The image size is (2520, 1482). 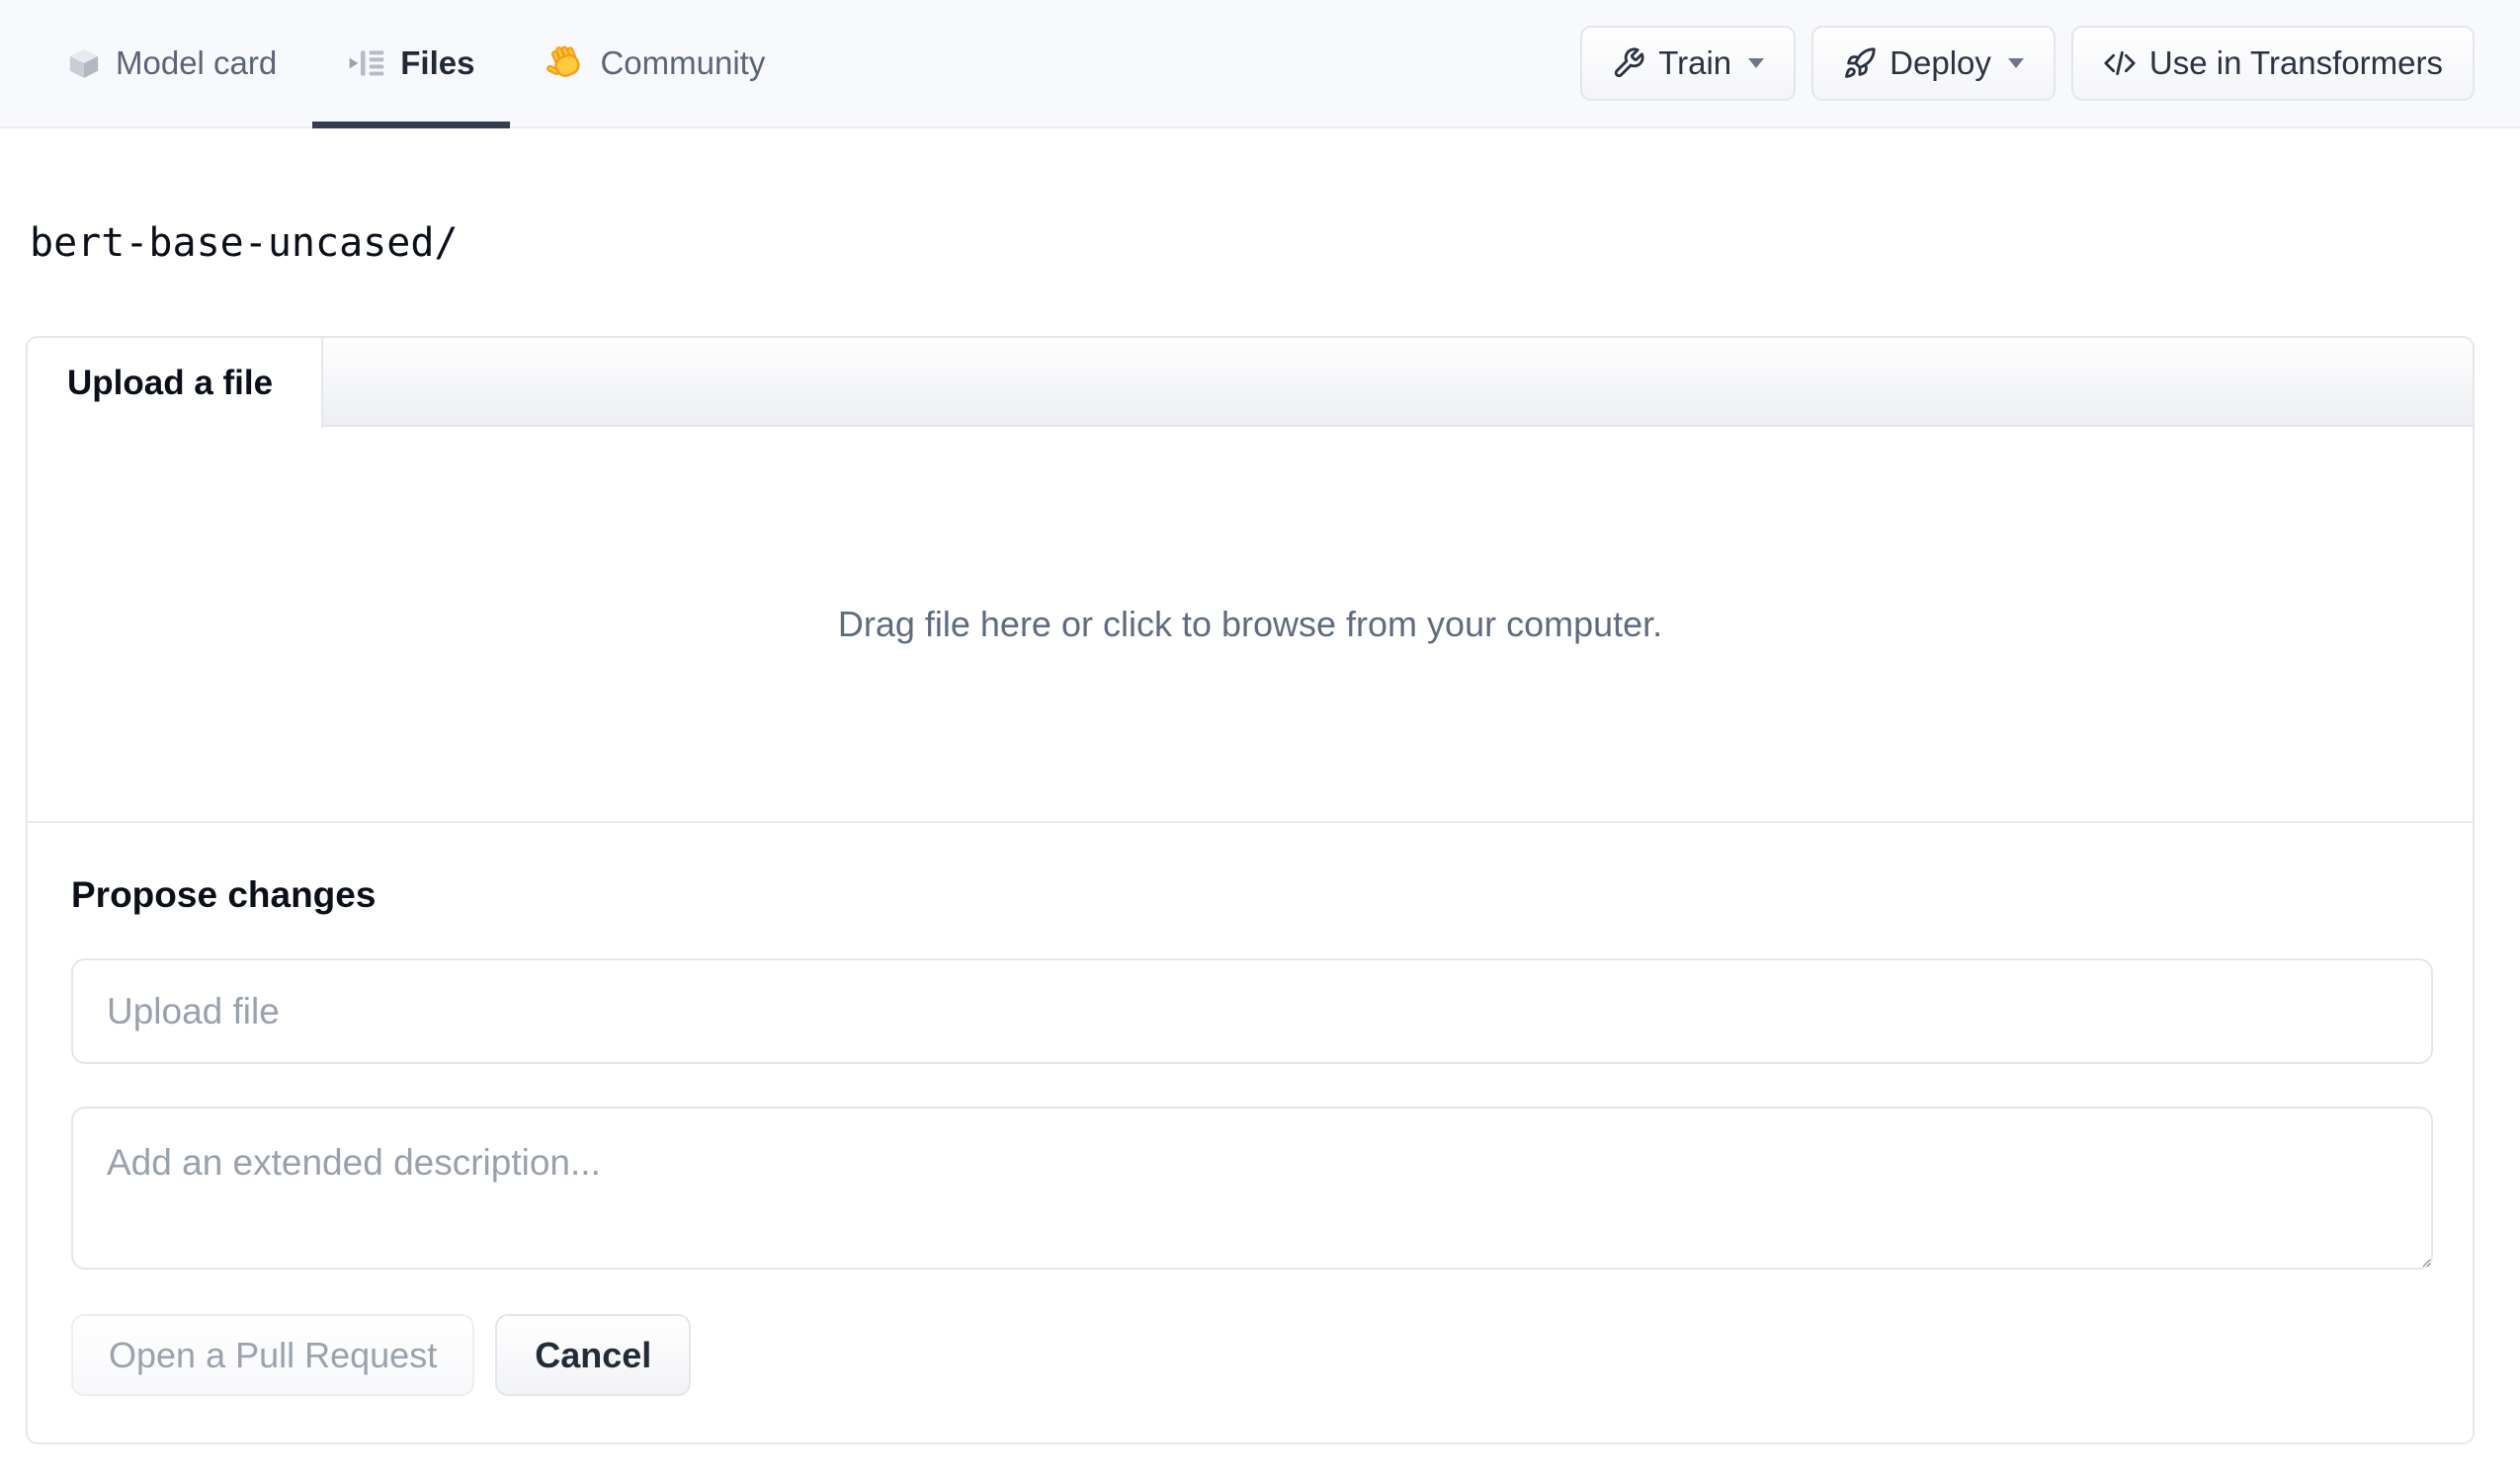 I want to click on wrench-icon, so click(x=1628, y=63).